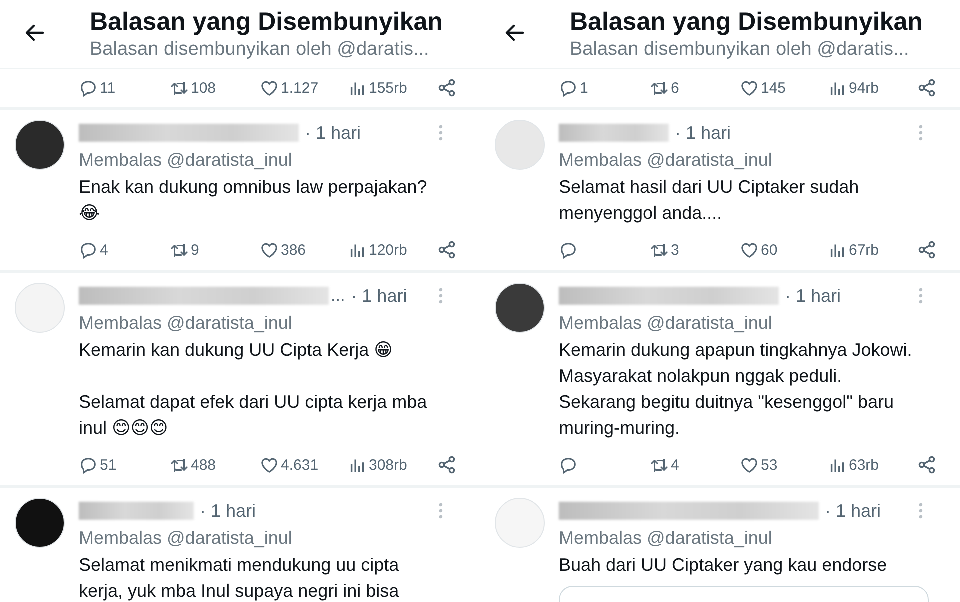 This screenshot has height=602, width=960. I want to click on stat-count: 11, so click(108, 88).